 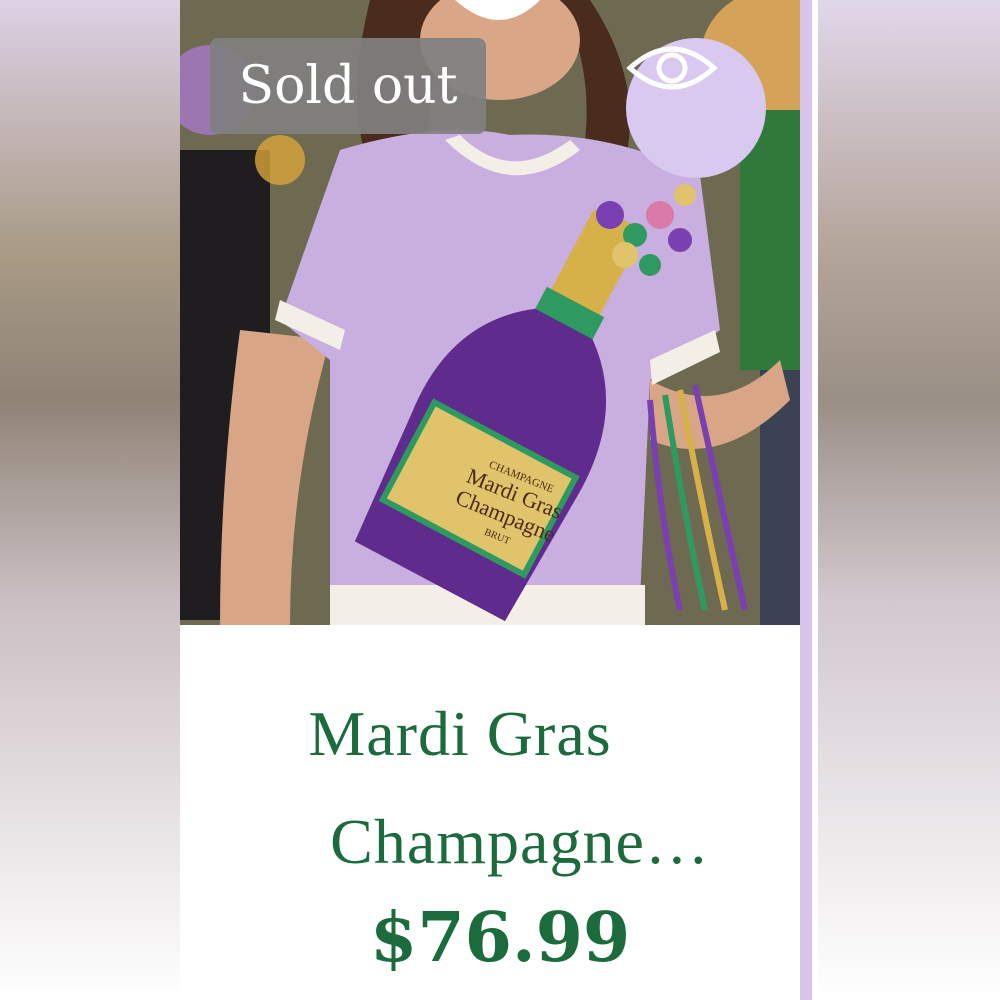 What do you see at coordinates (460, 733) in the screenshot?
I see `product-title-line1: Mardi Gras` at bounding box center [460, 733].